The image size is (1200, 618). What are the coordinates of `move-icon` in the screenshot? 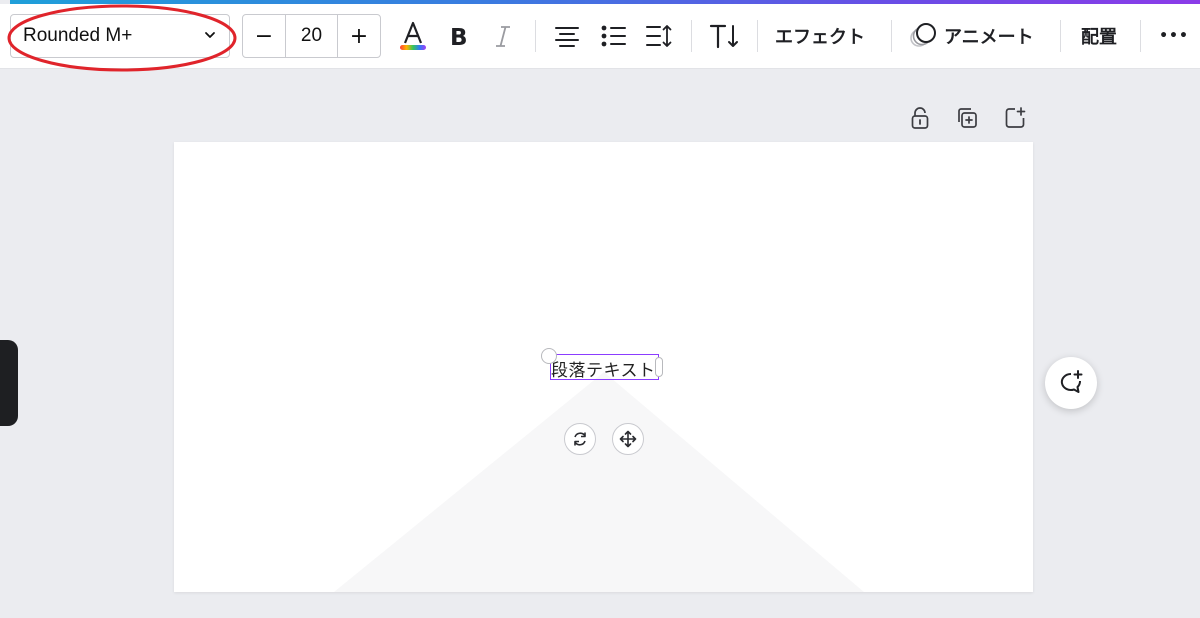 It's located at (628, 439).